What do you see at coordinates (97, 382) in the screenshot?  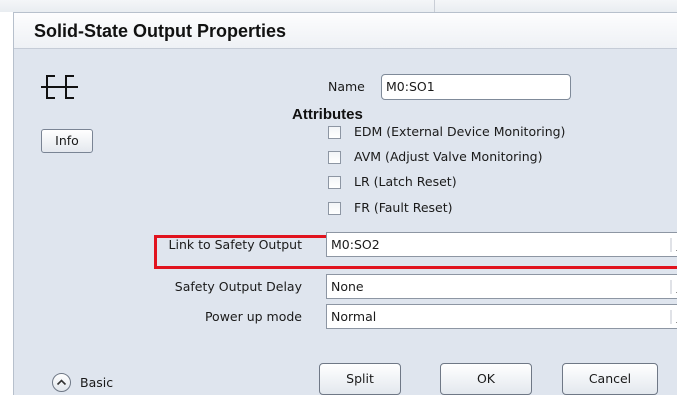 I see `basic-label: Basic` at bounding box center [97, 382].